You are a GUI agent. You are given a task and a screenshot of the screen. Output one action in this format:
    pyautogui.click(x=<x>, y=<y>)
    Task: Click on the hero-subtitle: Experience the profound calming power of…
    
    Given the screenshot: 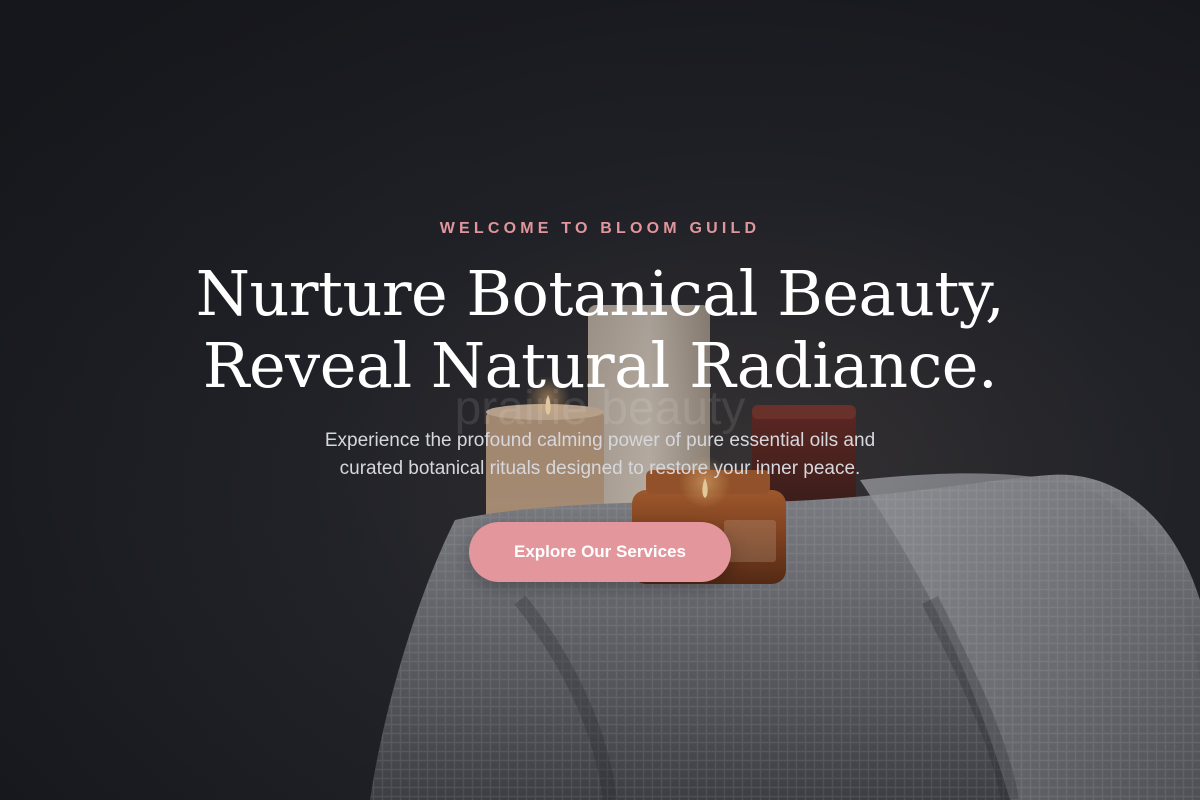 What is the action you would take?
    pyautogui.click(x=600, y=455)
    